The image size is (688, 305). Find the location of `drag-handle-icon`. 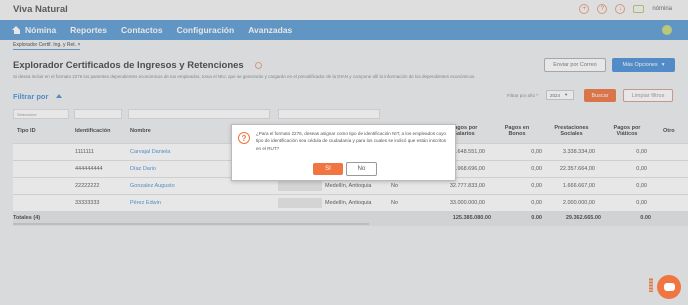

drag-handle-icon is located at coordinates (651, 285).